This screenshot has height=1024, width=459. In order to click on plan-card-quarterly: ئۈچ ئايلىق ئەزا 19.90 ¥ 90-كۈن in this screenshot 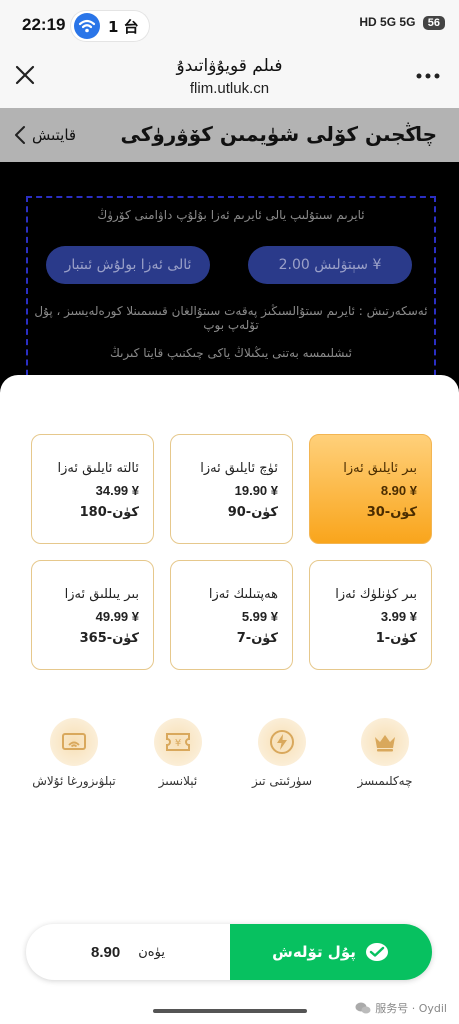, I will do `click(231, 489)`.